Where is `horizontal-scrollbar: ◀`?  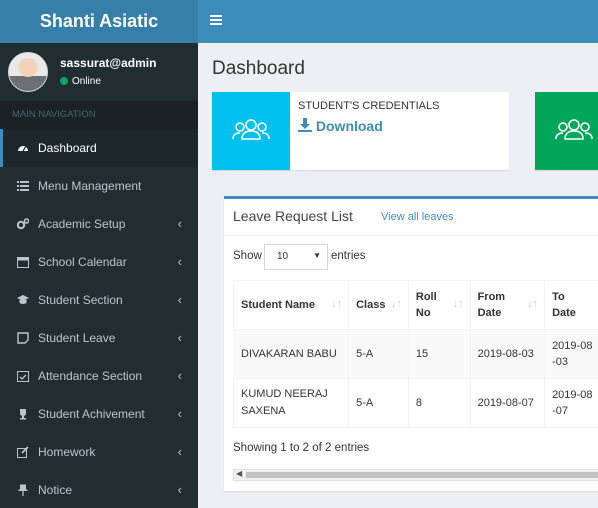
horizontal-scrollbar: ◀ is located at coordinates (415, 475).